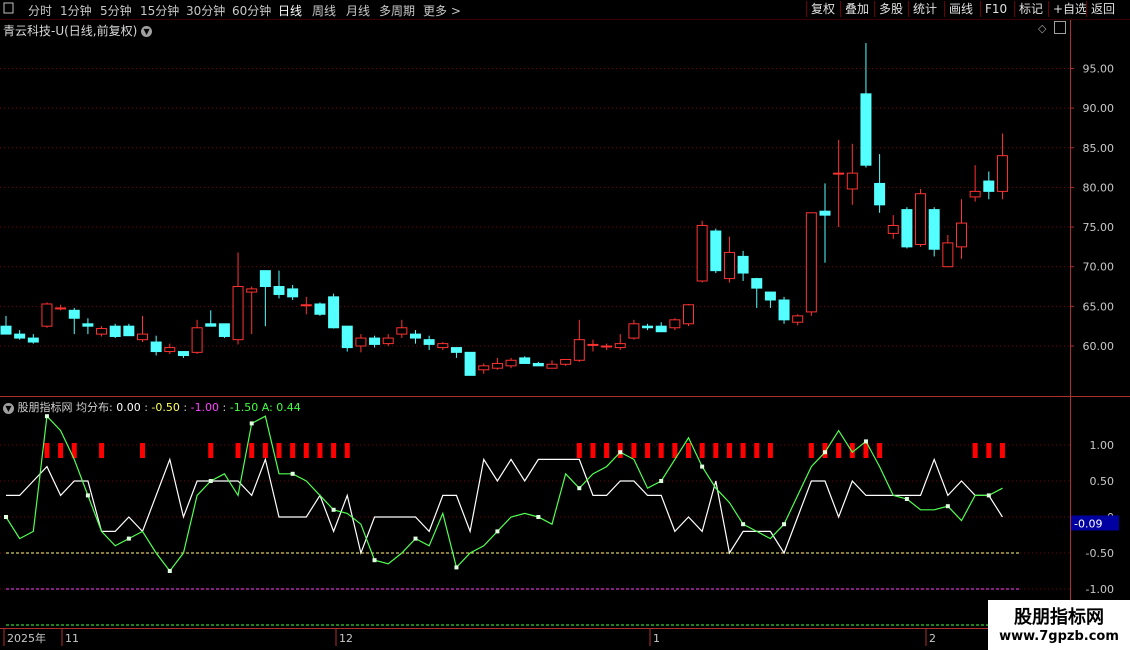 The height and width of the screenshot is (650, 1130). Describe the element at coordinates (1099, 68) in the screenshot. I see `price-tick-label: 95.00` at that location.